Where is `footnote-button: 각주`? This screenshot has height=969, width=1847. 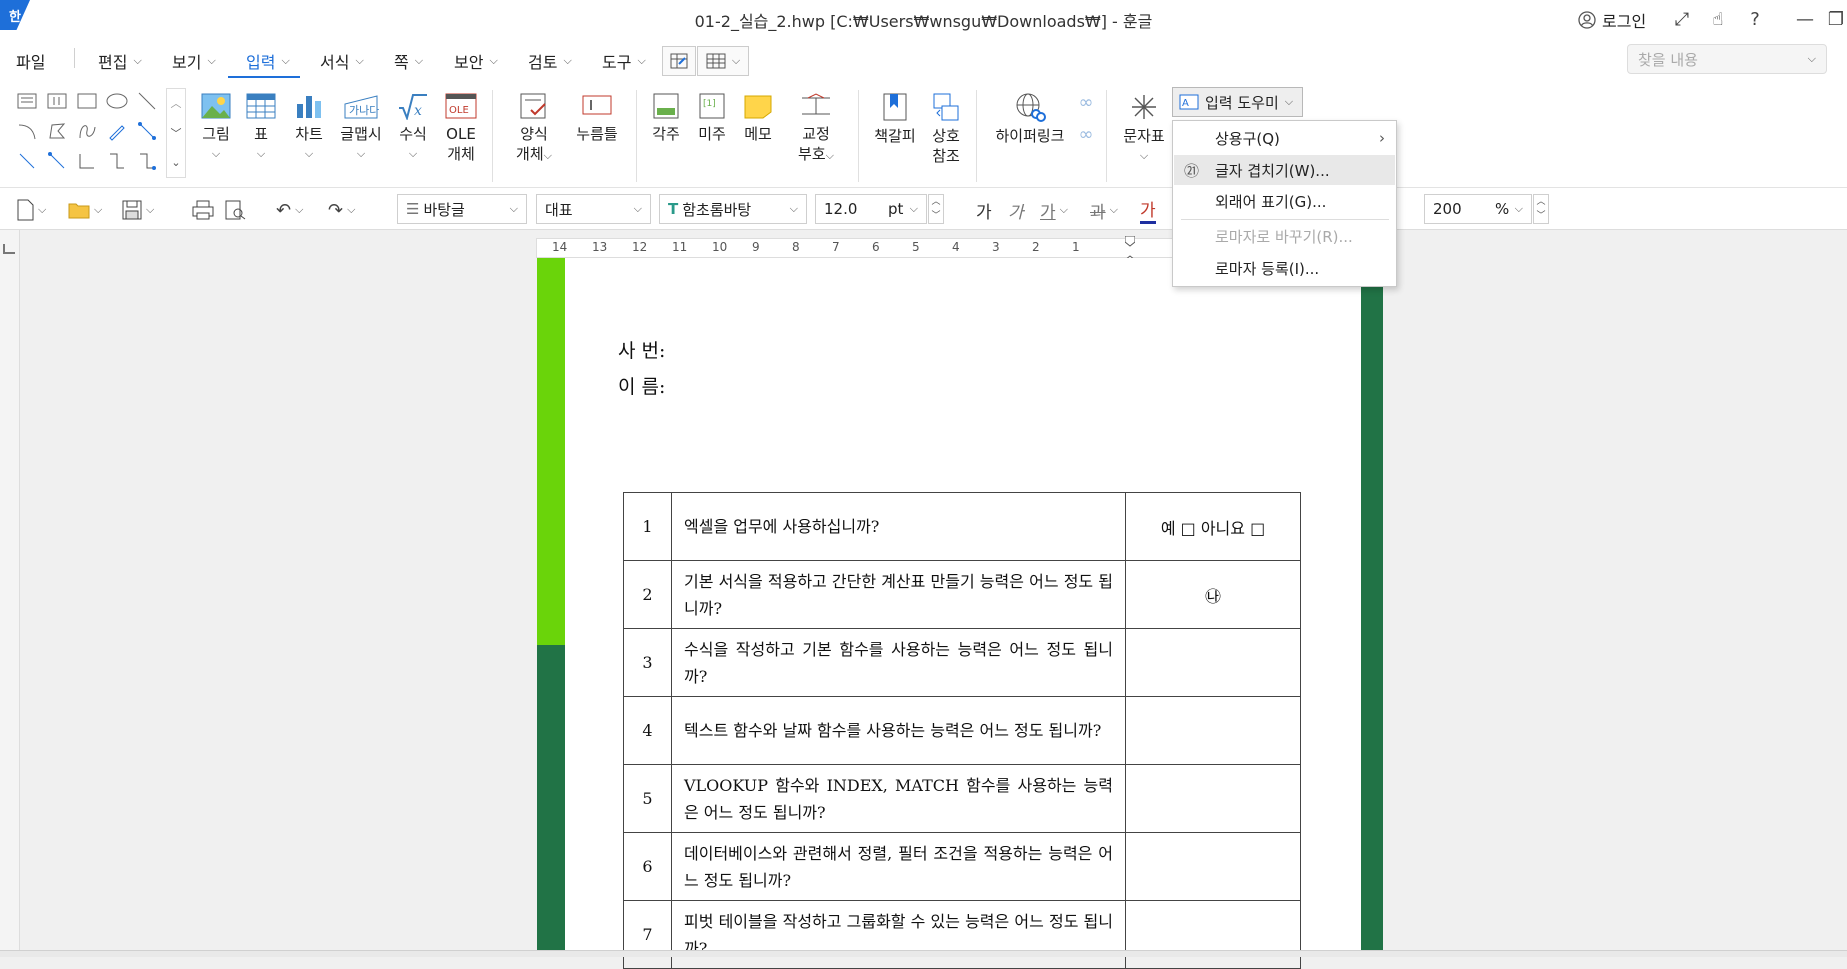 footnote-button: 각주 is located at coordinates (666, 118).